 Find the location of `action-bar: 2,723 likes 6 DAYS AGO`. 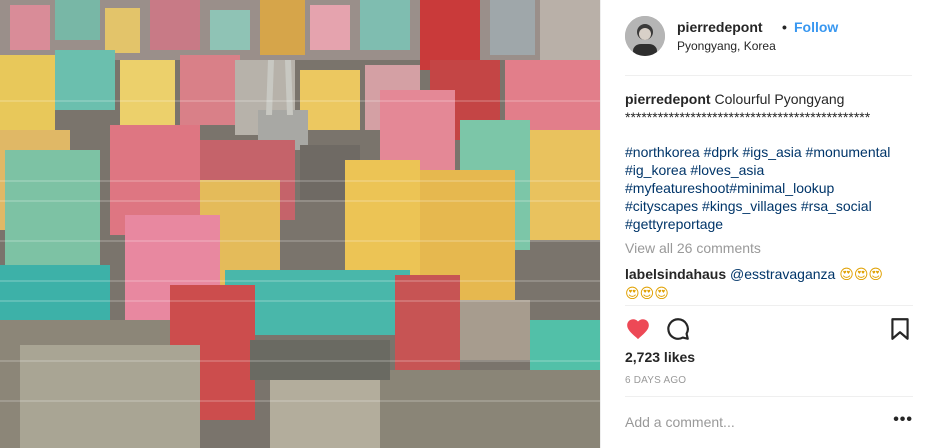

action-bar: 2,723 likes 6 DAYS AGO is located at coordinates (769, 345).